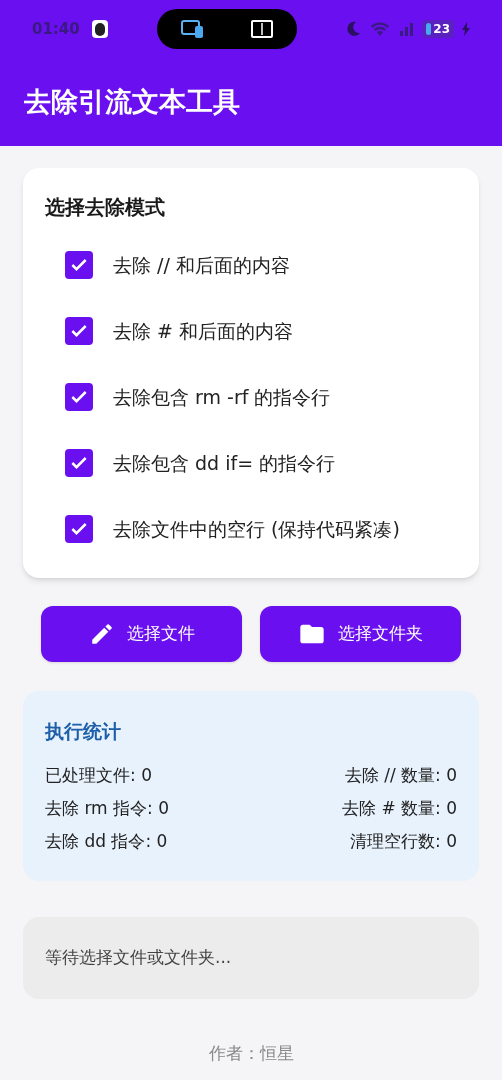  What do you see at coordinates (203, 331) in the screenshot?
I see `option-label: 去除 # 和后面的内容` at bounding box center [203, 331].